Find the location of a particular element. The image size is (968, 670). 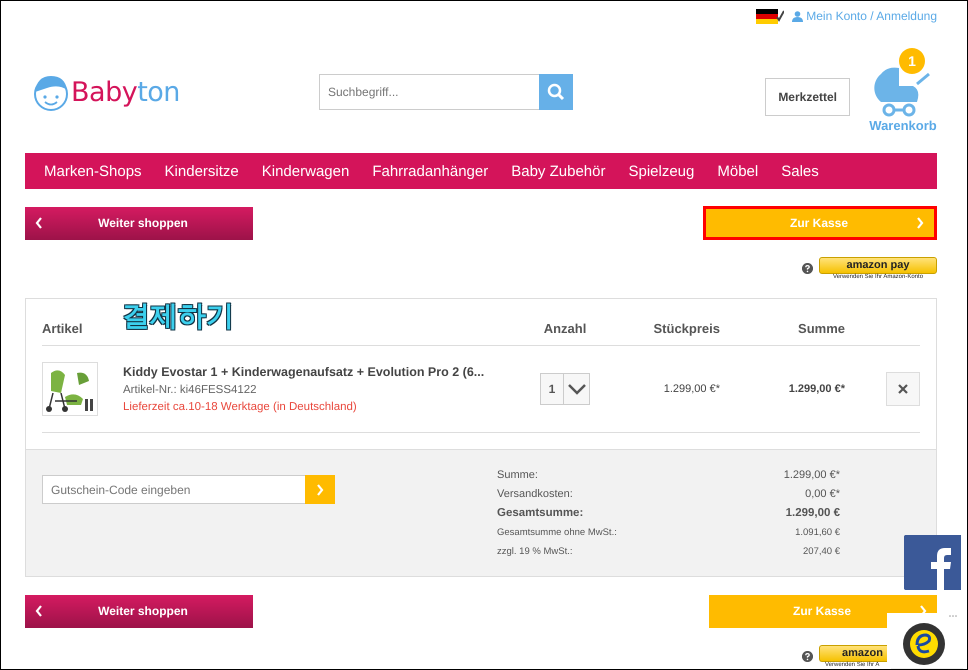

wishlist-button: Merkzettel is located at coordinates (807, 97).